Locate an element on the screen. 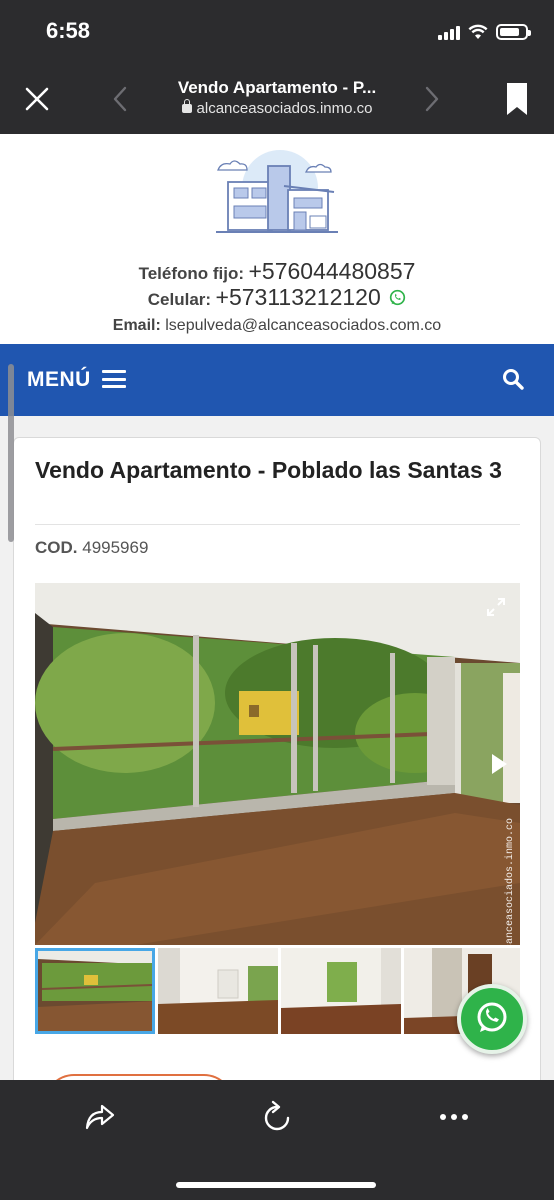 The image size is (554, 1200). fixed-phone-number: +576044480857 is located at coordinates (331, 271).